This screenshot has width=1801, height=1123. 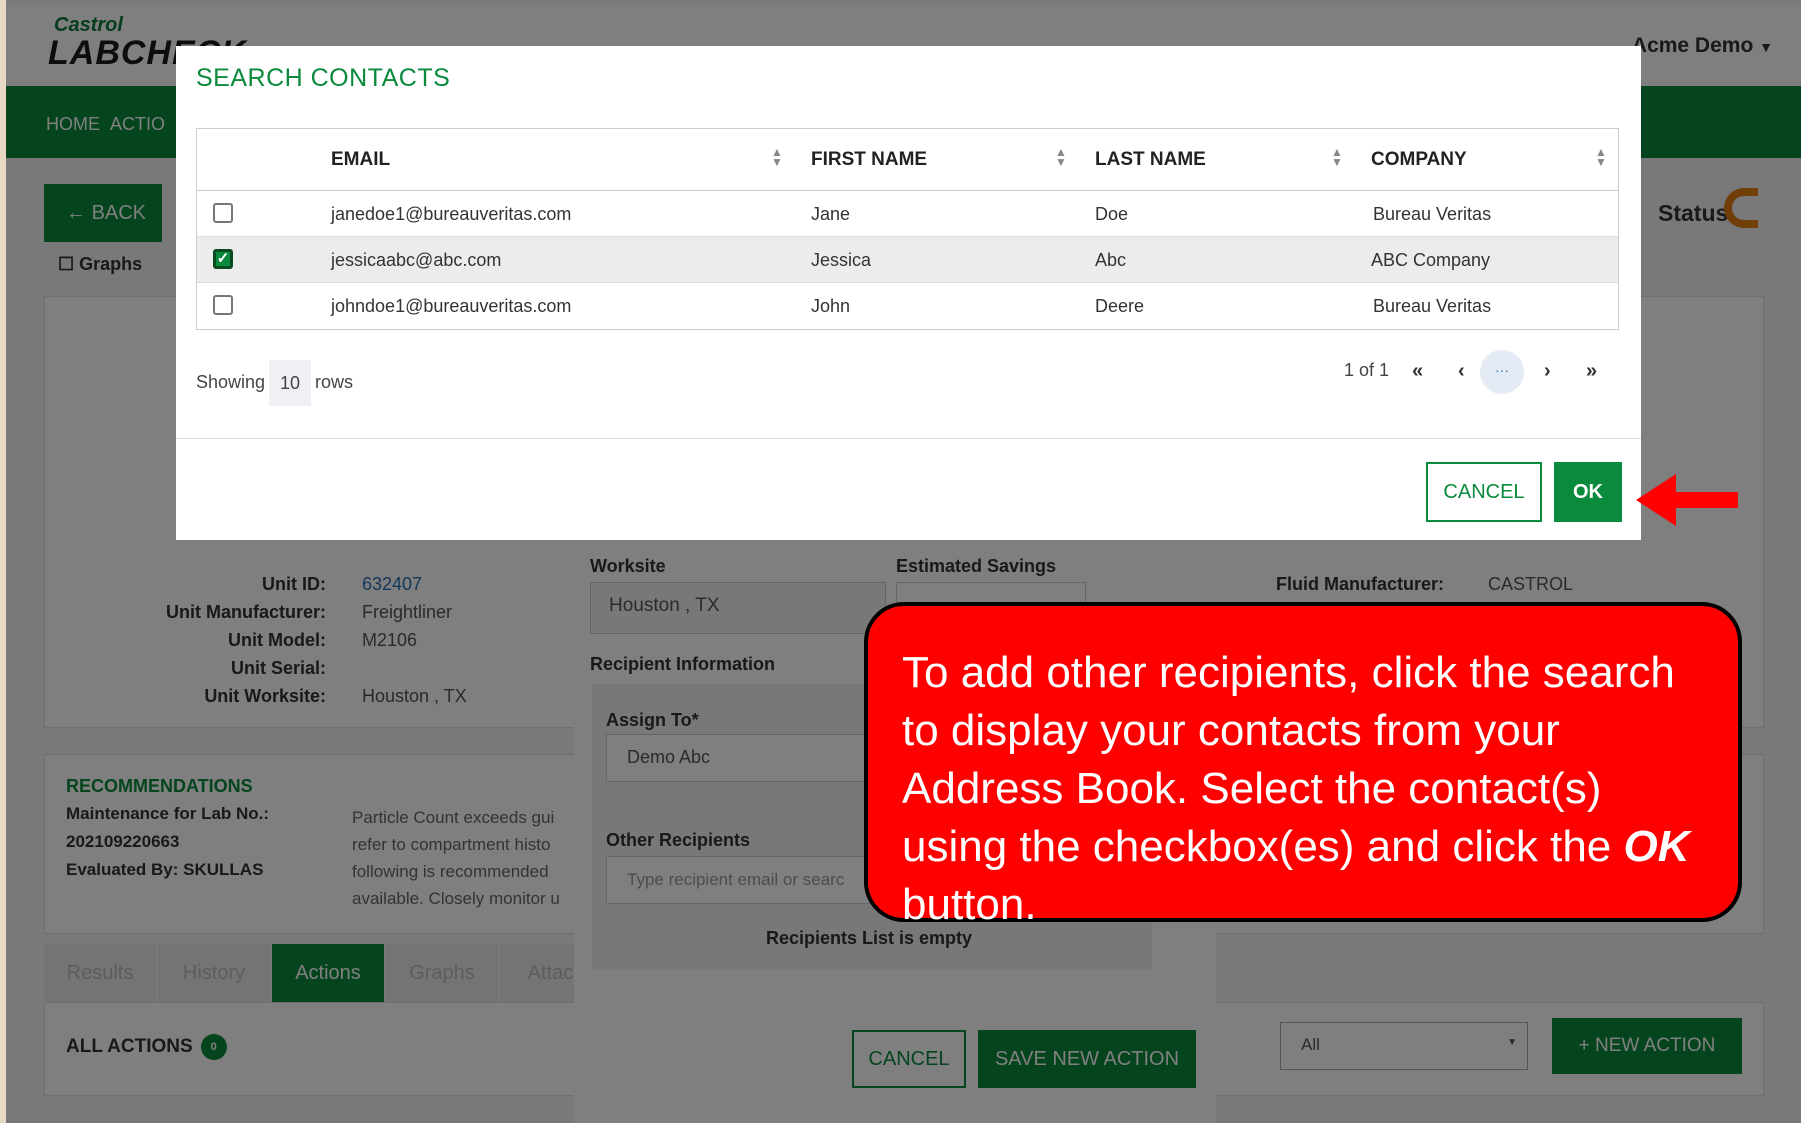 What do you see at coordinates (1417, 371) in the screenshot?
I see `first-page-icon: «` at bounding box center [1417, 371].